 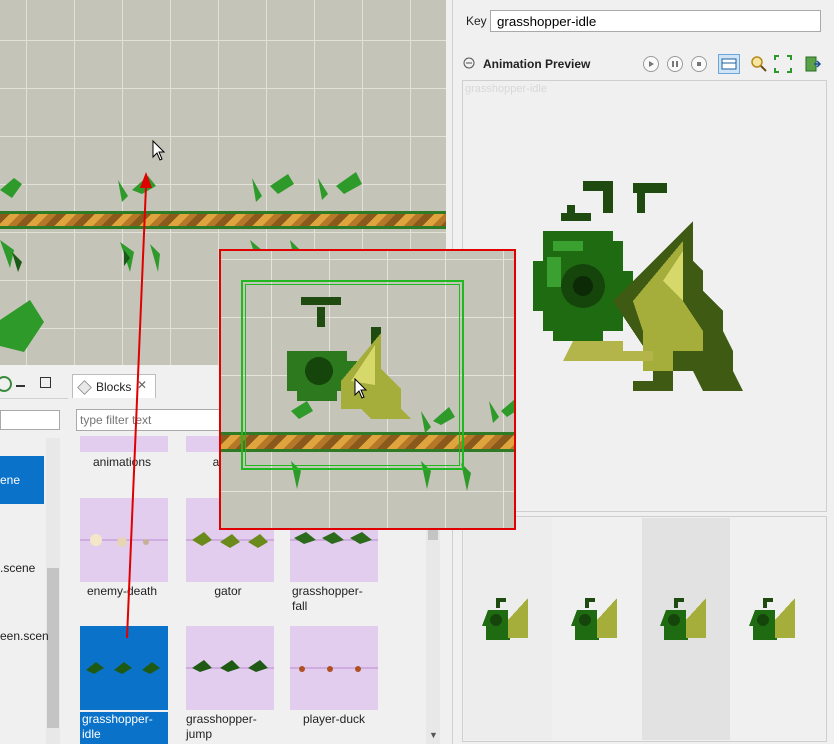 I want to click on tree-item-label: .scene, so click(x=18, y=568).